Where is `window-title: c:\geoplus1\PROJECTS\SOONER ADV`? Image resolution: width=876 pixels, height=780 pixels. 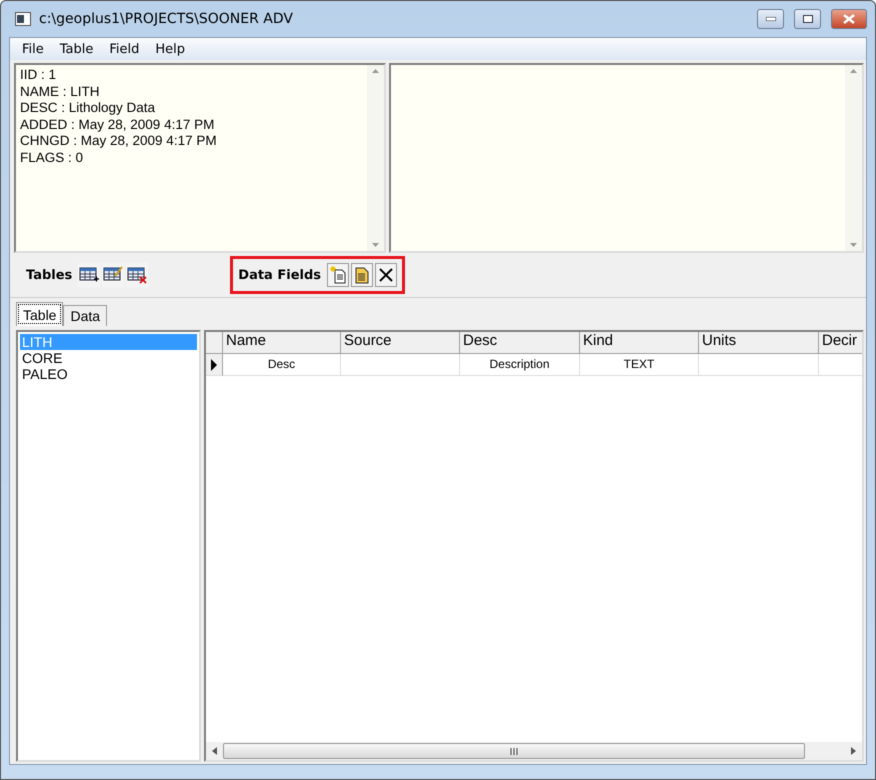
window-title: c:\geoplus1\PROJECTS\SOONER ADV is located at coordinates (166, 19).